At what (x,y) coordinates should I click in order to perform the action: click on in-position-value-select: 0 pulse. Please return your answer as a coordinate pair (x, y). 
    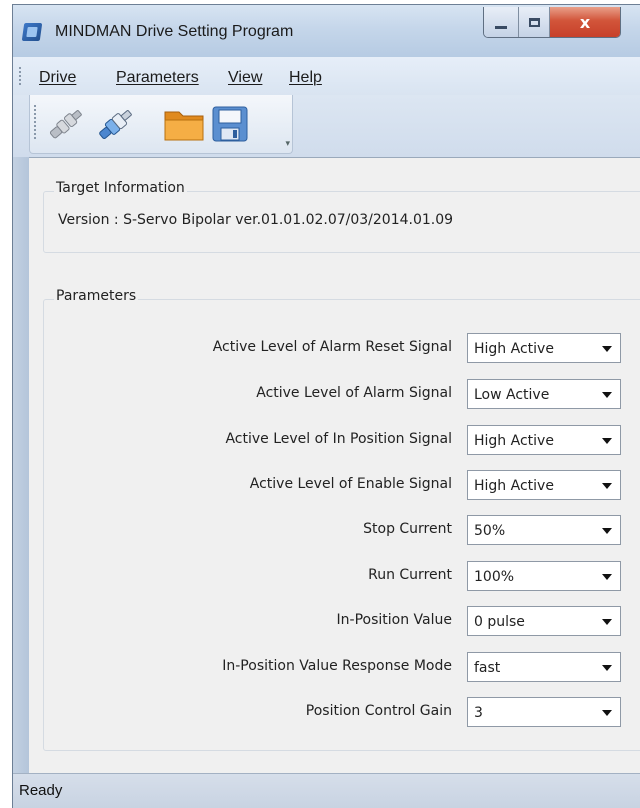
    Looking at the image, I should click on (544, 621).